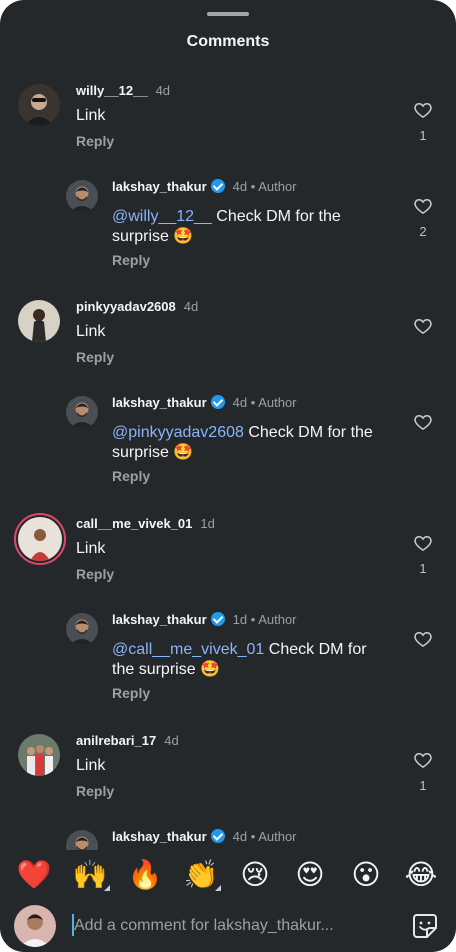 This screenshot has width=456, height=952. I want to click on reply-text: @willy__12__ Check DM for the surprise 🤩, so click(226, 226).